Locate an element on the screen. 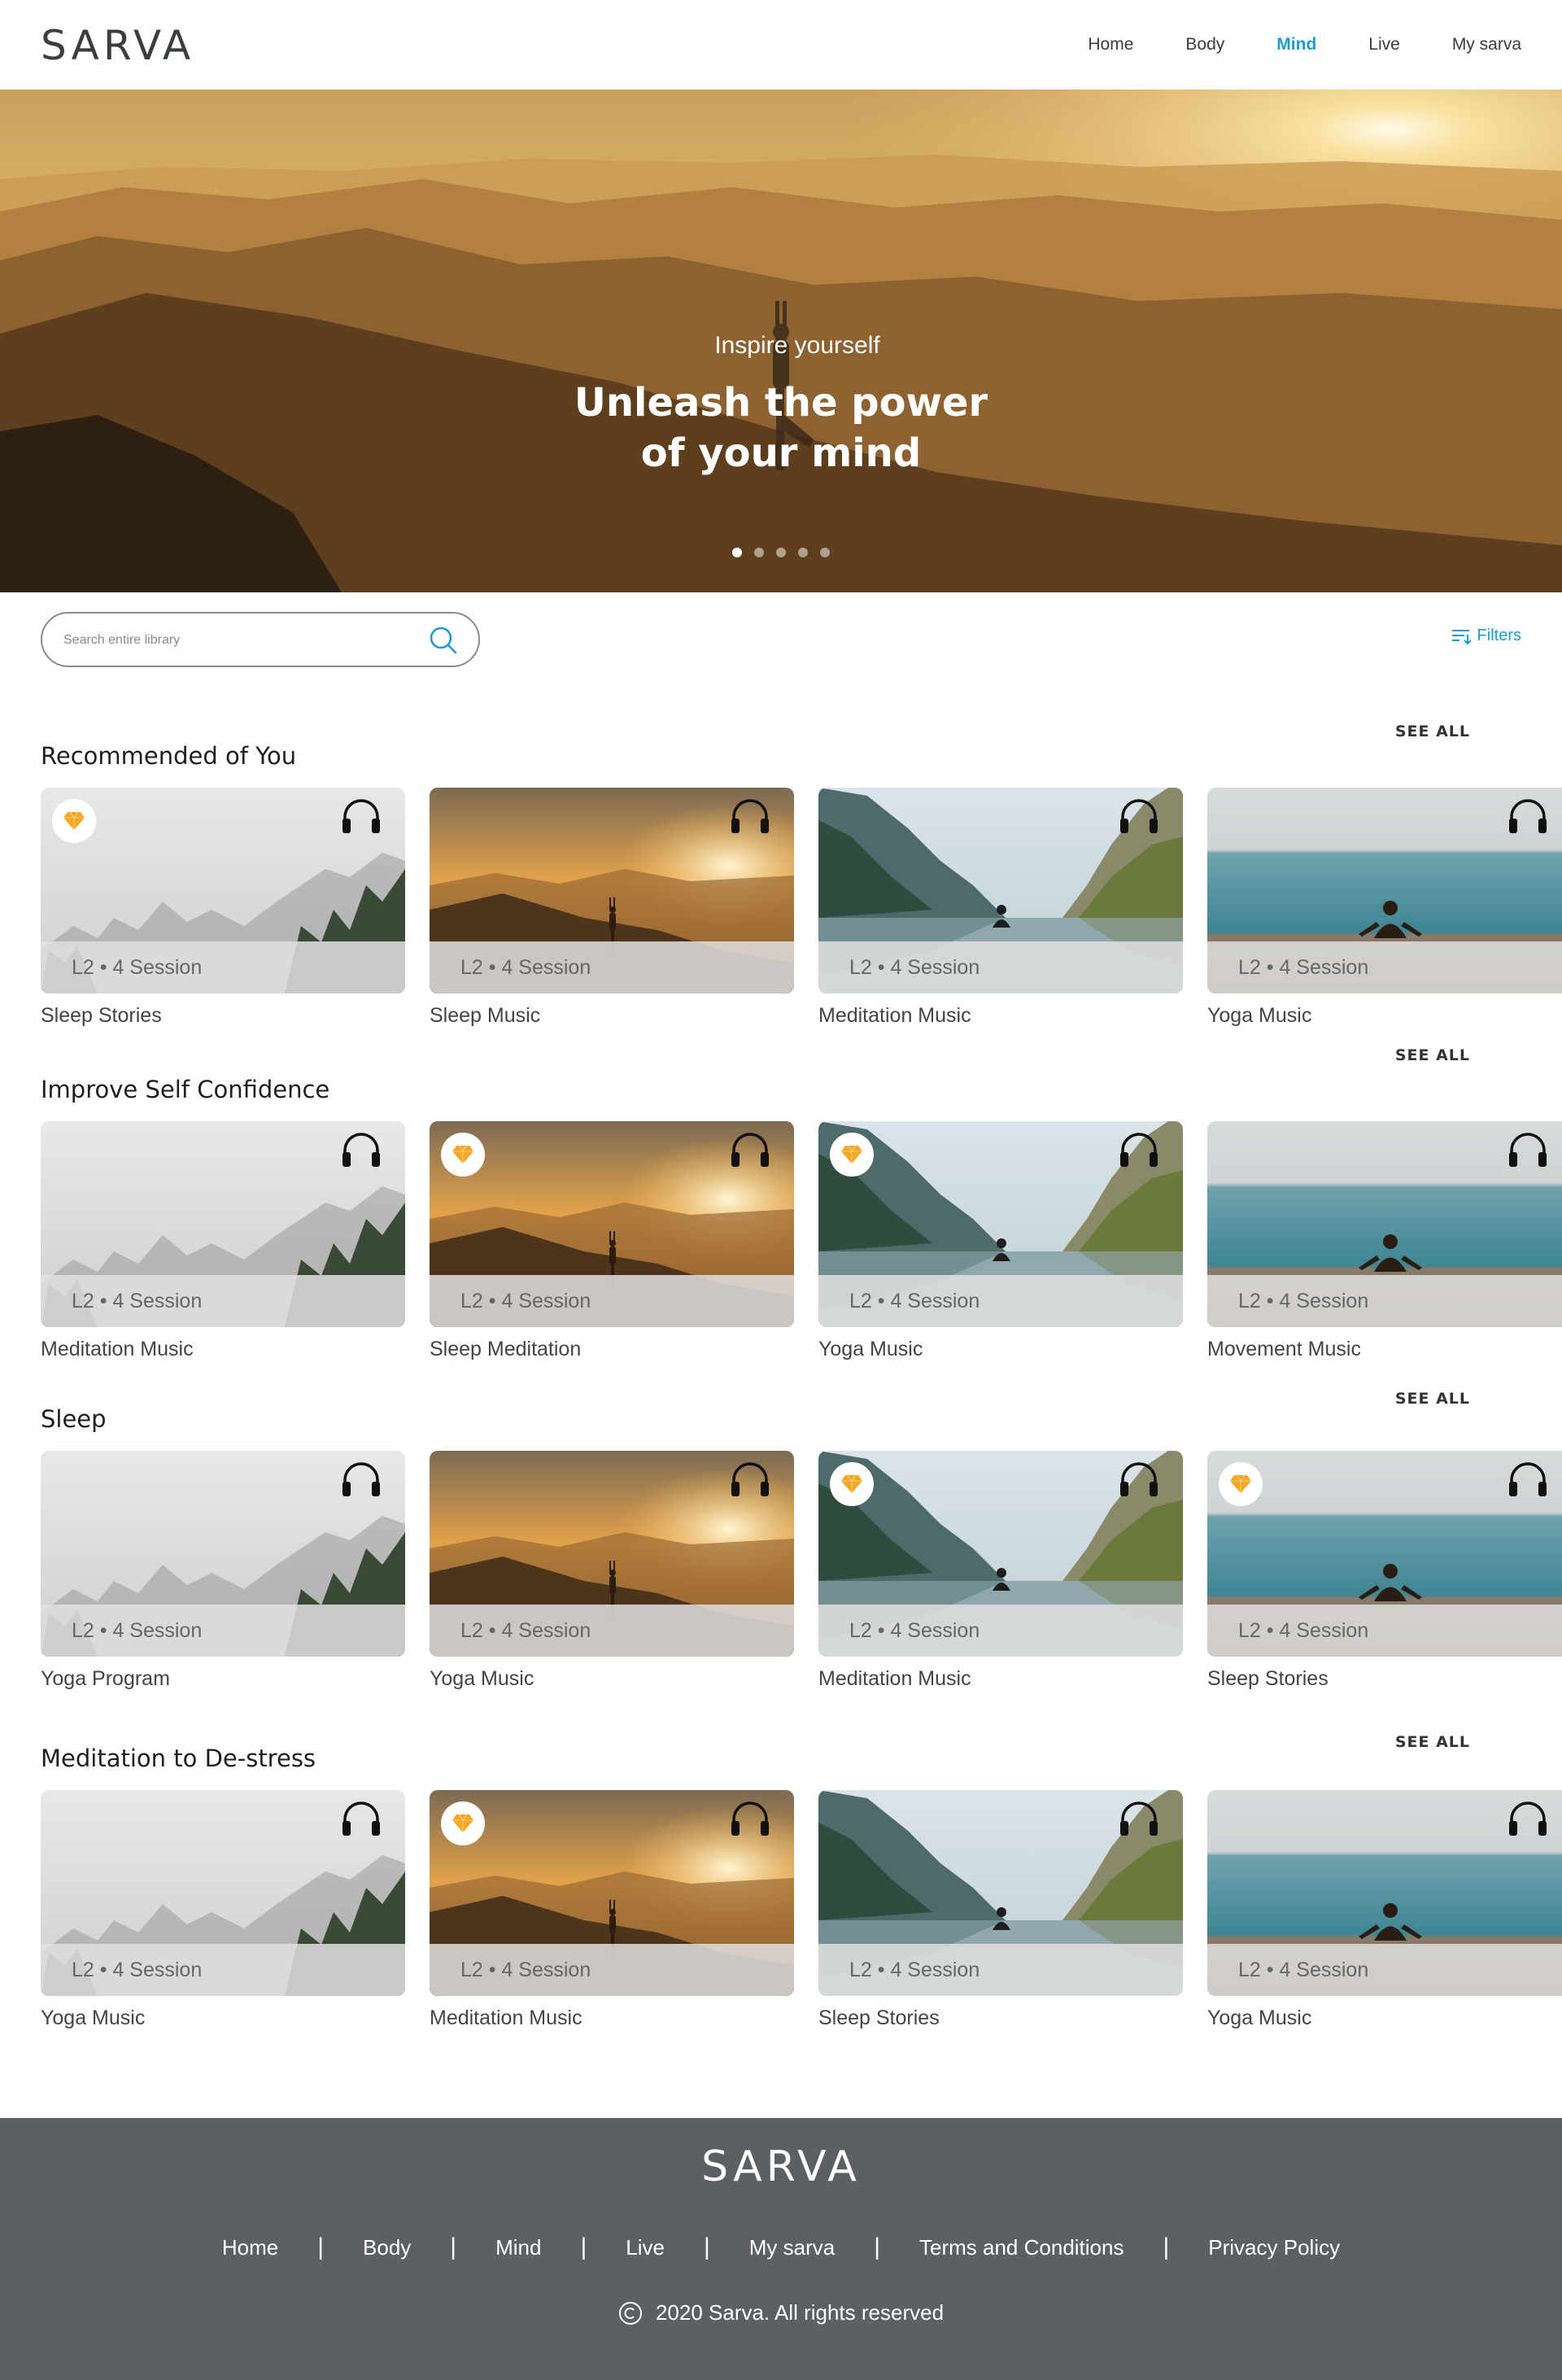 Image resolution: width=1562 pixels, height=2380 pixels. footer-link-live: Live is located at coordinates (645, 2247).